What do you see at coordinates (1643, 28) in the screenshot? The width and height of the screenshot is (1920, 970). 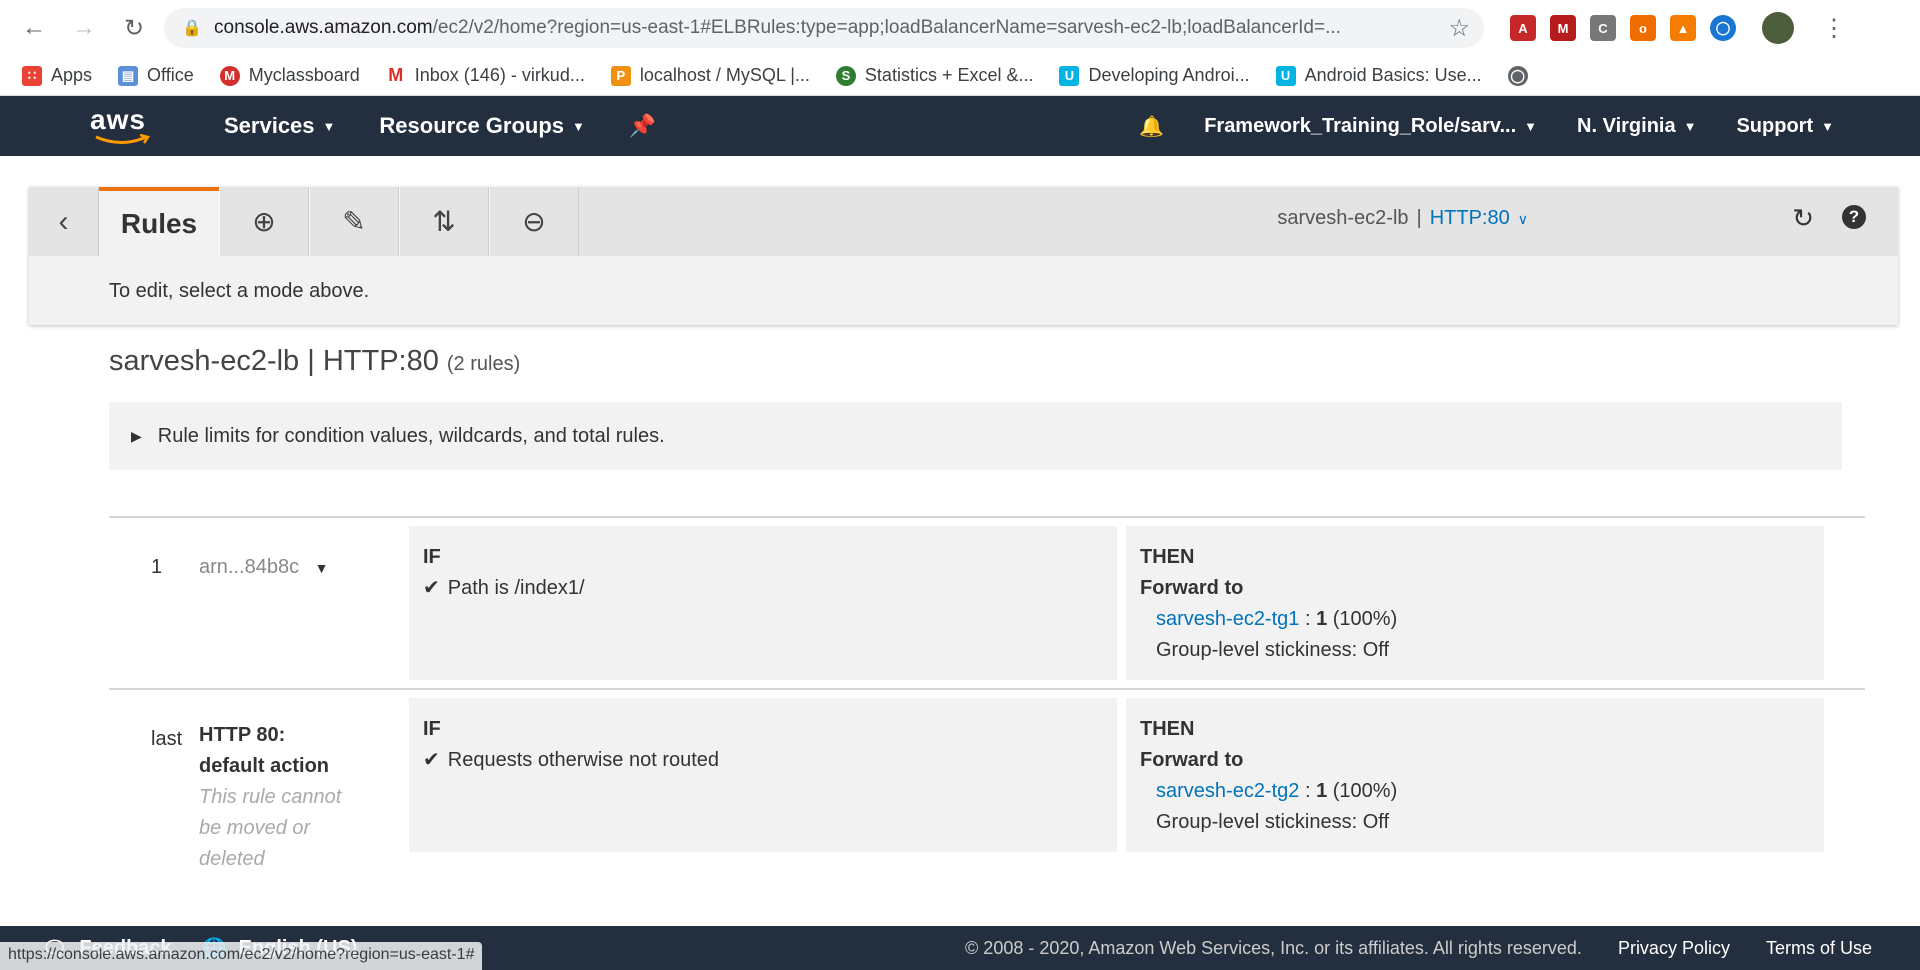 I see `honey-extension-icon: o` at bounding box center [1643, 28].